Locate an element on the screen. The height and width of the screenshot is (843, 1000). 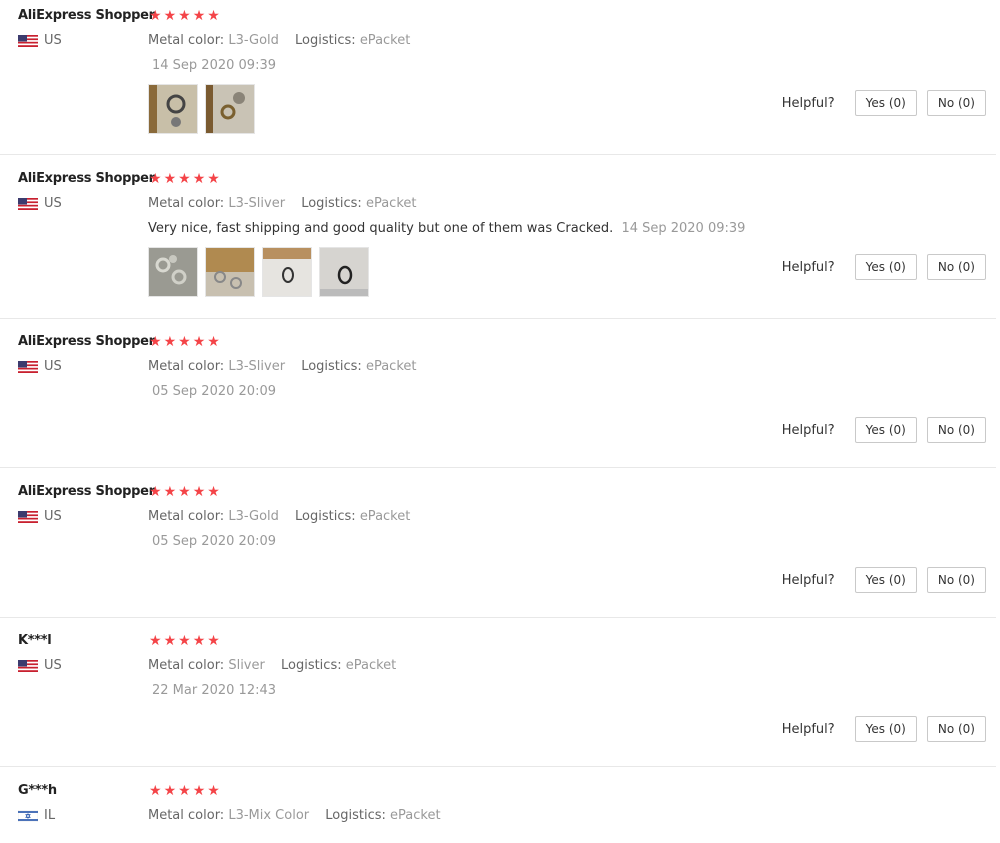
metal-color-value: L3-Gold is located at coordinates (253, 40).